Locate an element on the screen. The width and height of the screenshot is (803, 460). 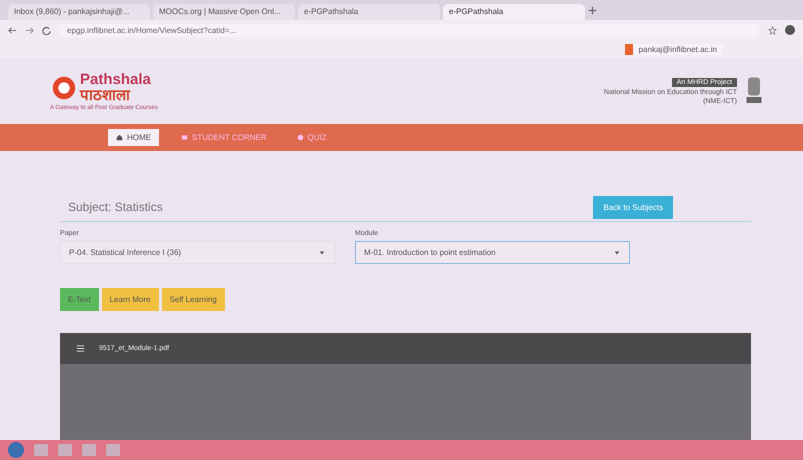
menu-icon is located at coordinates (80, 348).